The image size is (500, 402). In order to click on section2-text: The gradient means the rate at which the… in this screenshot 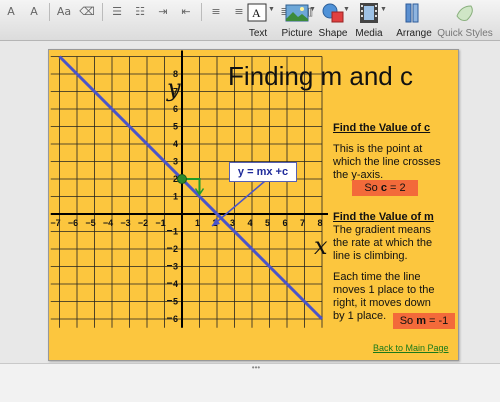, I will do `click(383, 243)`.